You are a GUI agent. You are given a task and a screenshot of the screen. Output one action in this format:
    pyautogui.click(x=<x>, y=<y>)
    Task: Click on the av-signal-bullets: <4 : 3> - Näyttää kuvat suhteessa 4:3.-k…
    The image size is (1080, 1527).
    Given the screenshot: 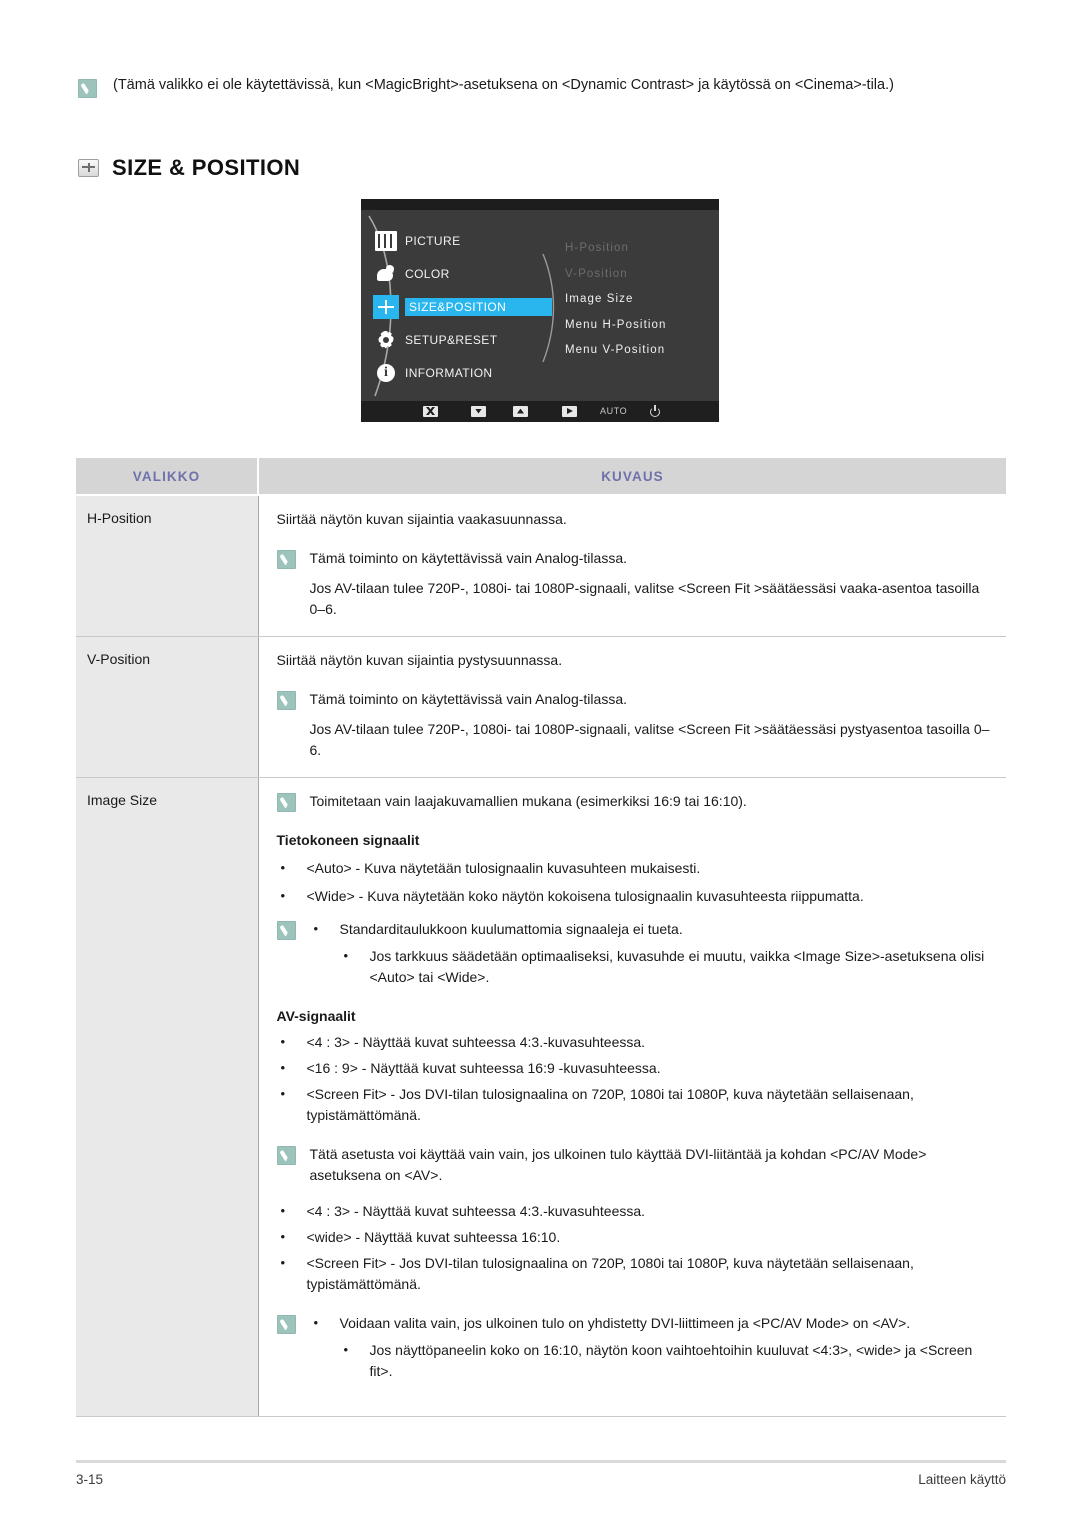 What is the action you would take?
    pyautogui.click(x=635, y=1078)
    